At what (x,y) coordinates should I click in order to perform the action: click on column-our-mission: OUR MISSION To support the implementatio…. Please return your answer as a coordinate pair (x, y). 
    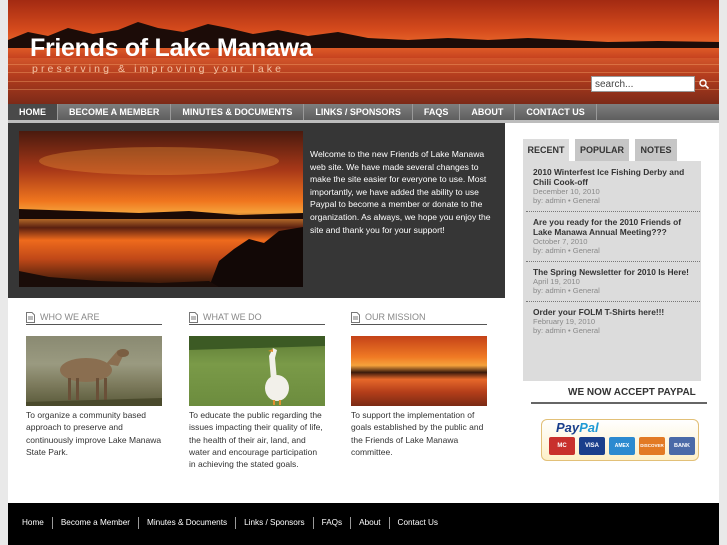
    Looking at the image, I should click on (419, 384).